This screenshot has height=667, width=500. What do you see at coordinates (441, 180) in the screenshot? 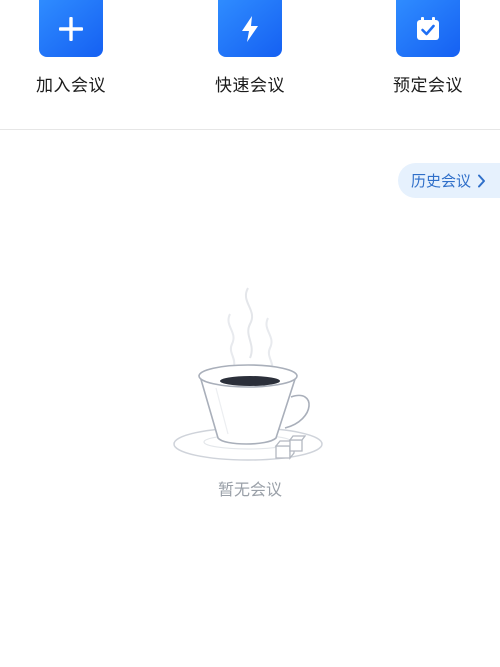
I see `meeting-history-label: 历史会议` at bounding box center [441, 180].